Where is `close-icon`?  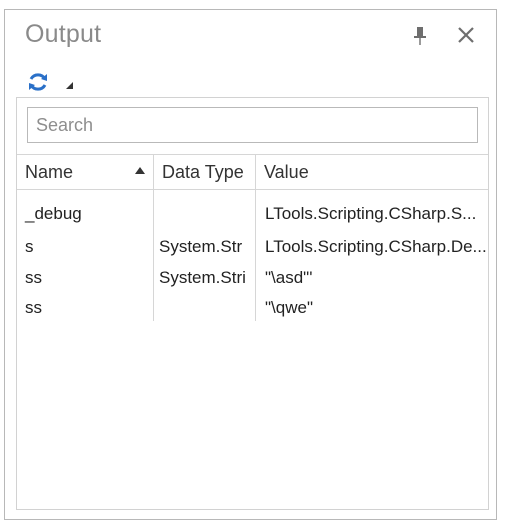 close-icon is located at coordinates (466, 35).